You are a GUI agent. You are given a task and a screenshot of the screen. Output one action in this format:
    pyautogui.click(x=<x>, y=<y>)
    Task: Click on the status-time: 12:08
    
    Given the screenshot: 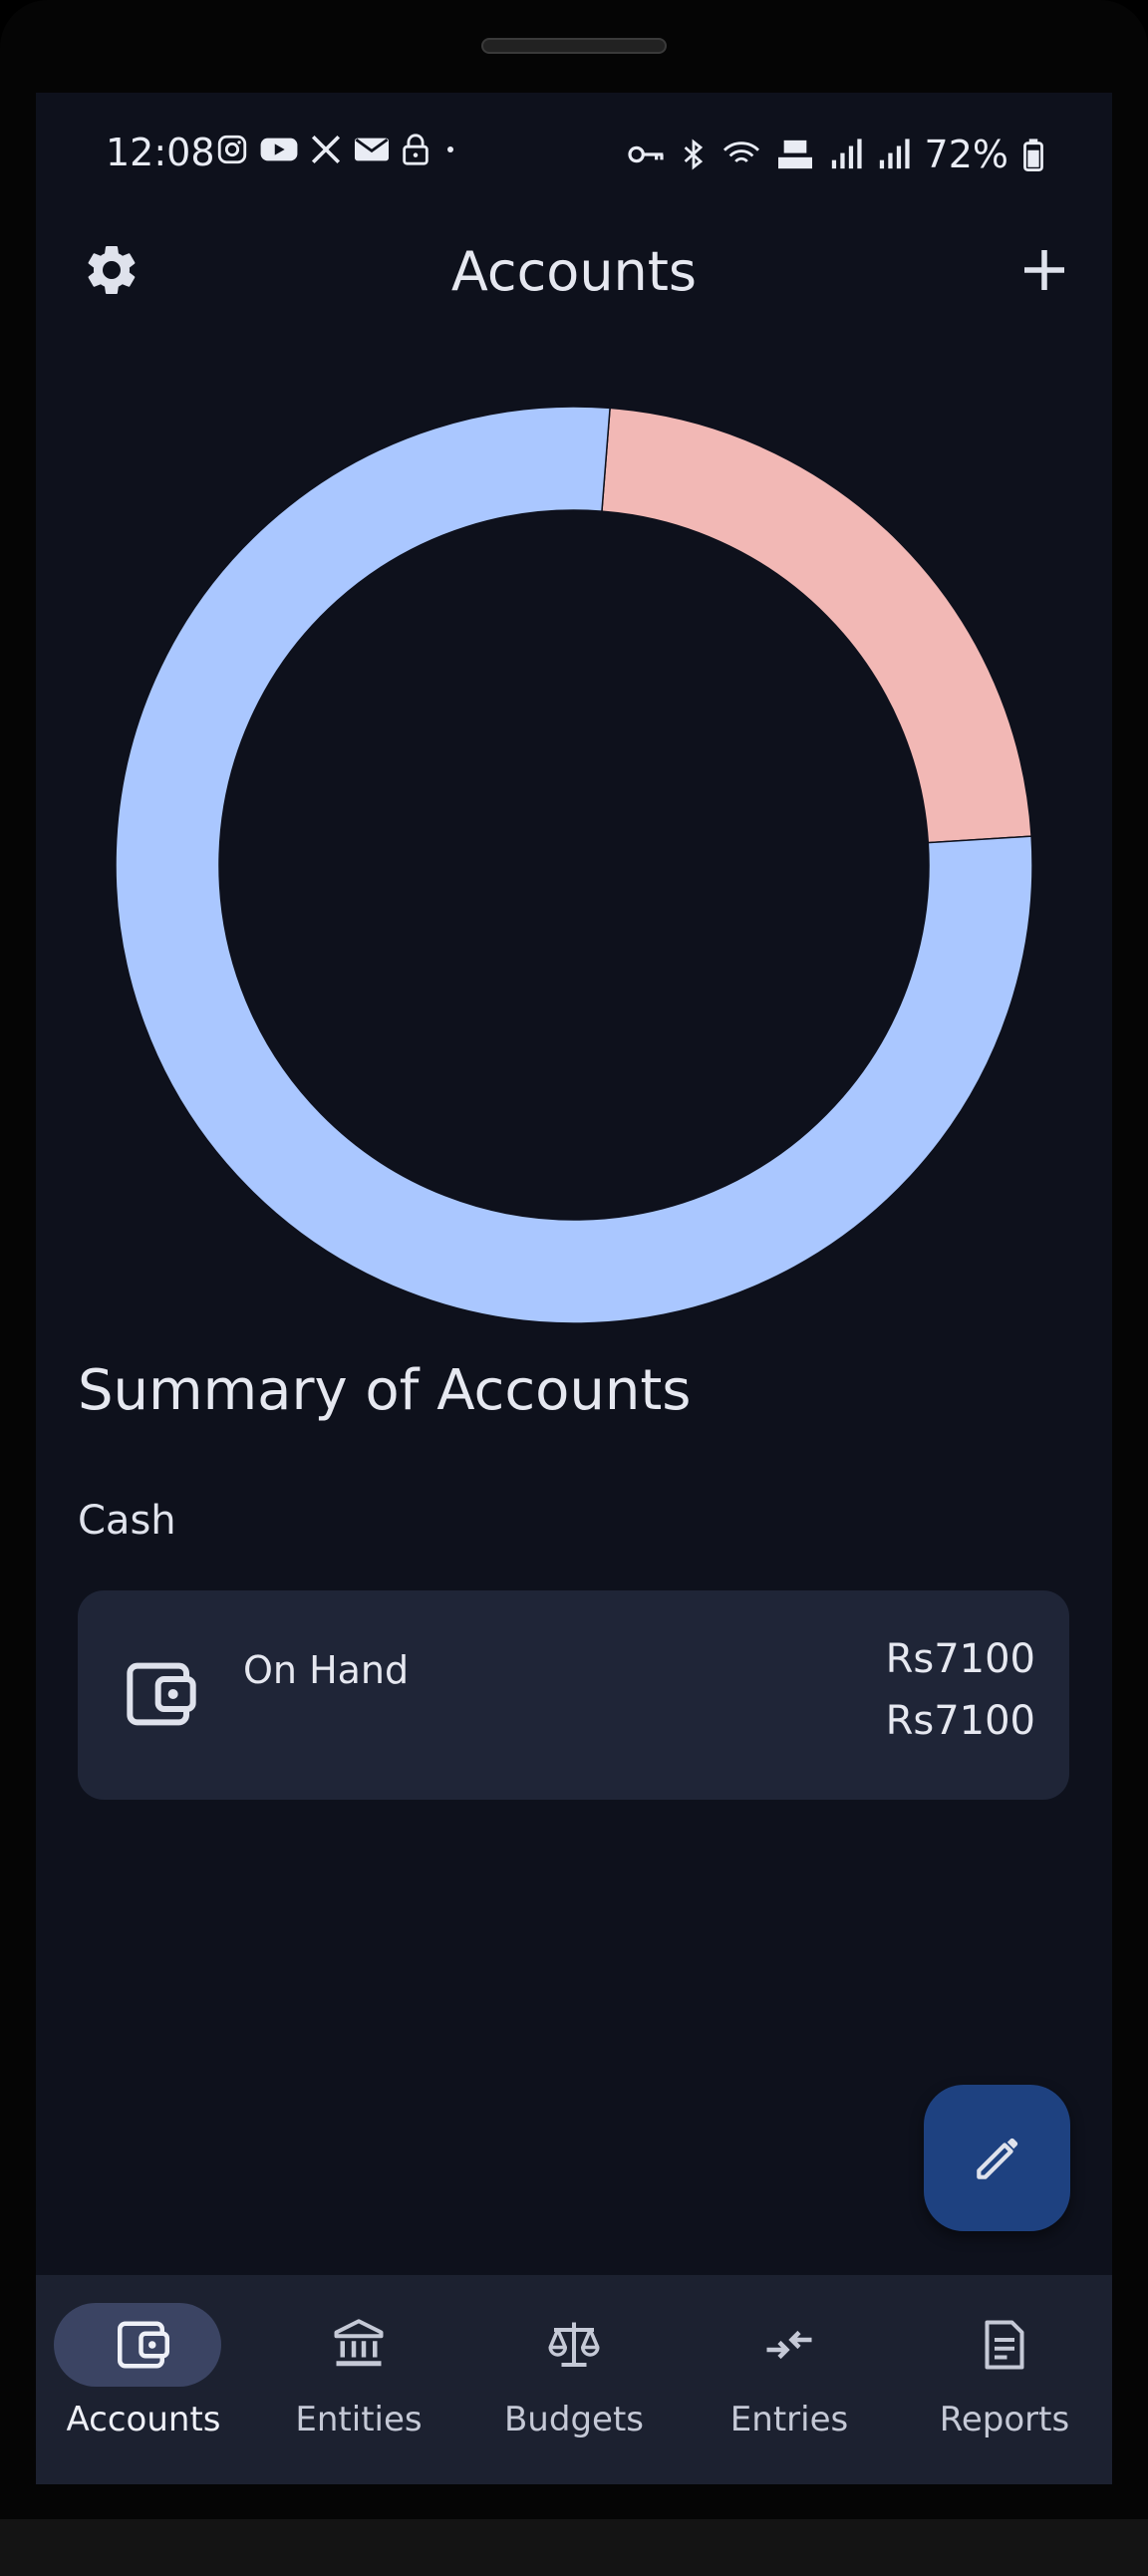 What is the action you would take?
    pyautogui.click(x=160, y=152)
    